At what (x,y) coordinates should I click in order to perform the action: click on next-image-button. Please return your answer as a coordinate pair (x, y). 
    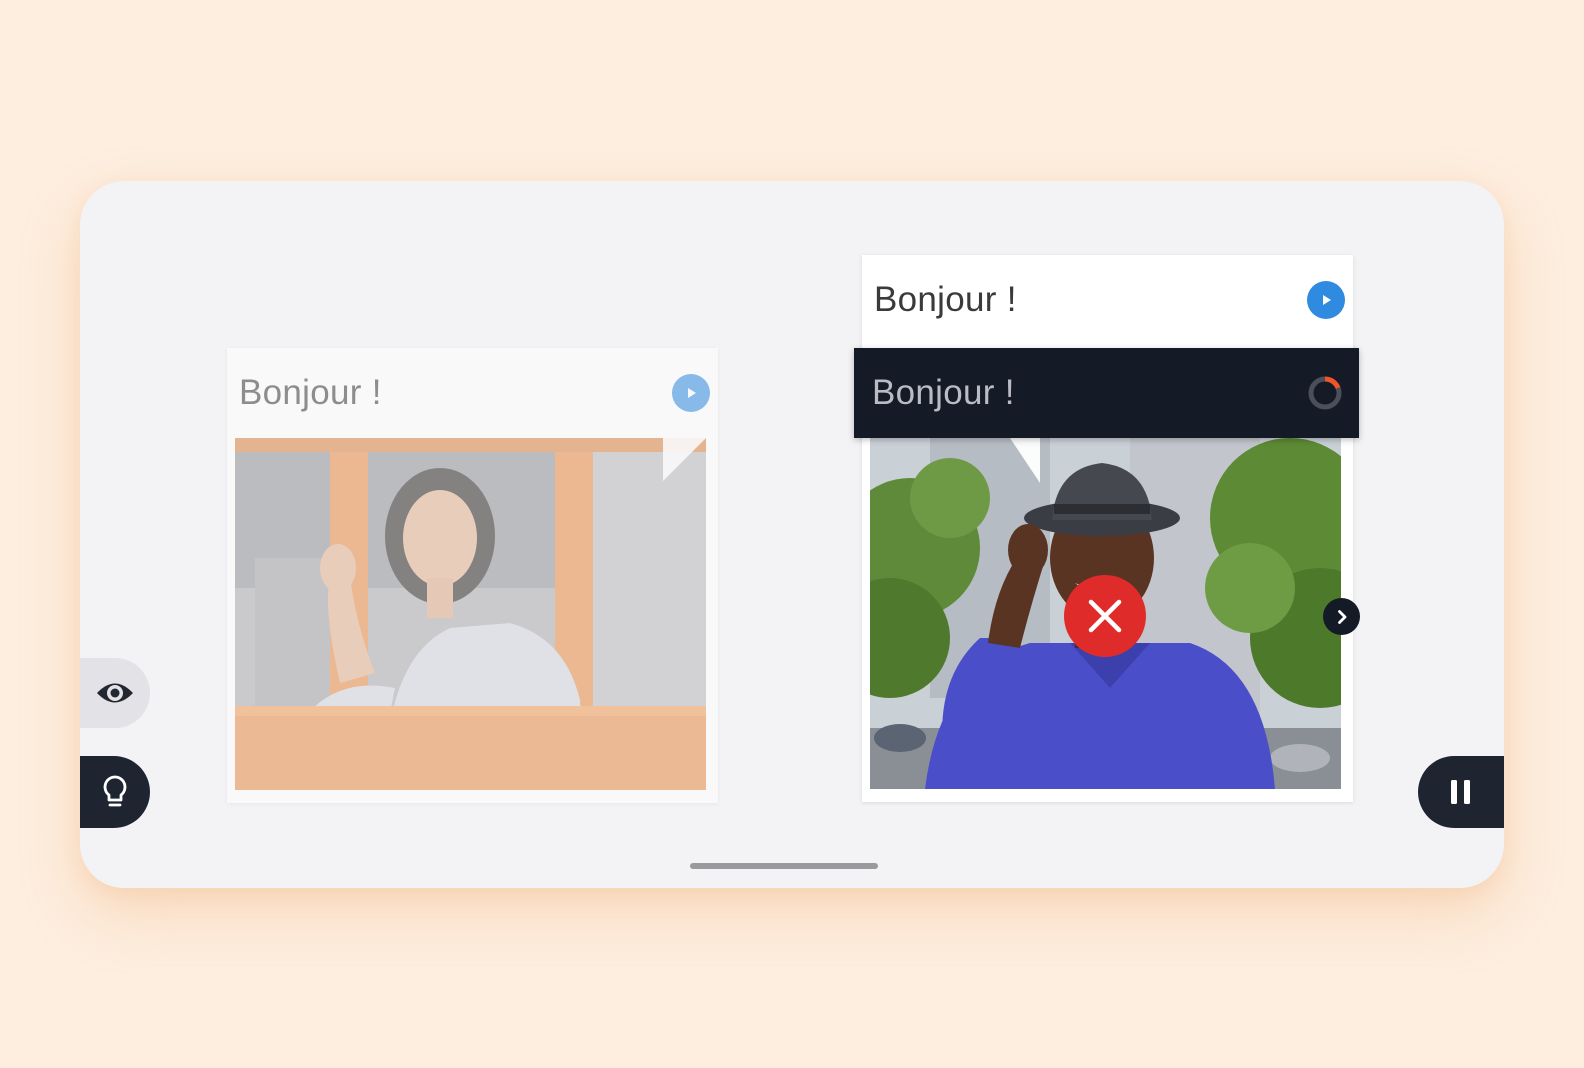
    Looking at the image, I should click on (1341, 616).